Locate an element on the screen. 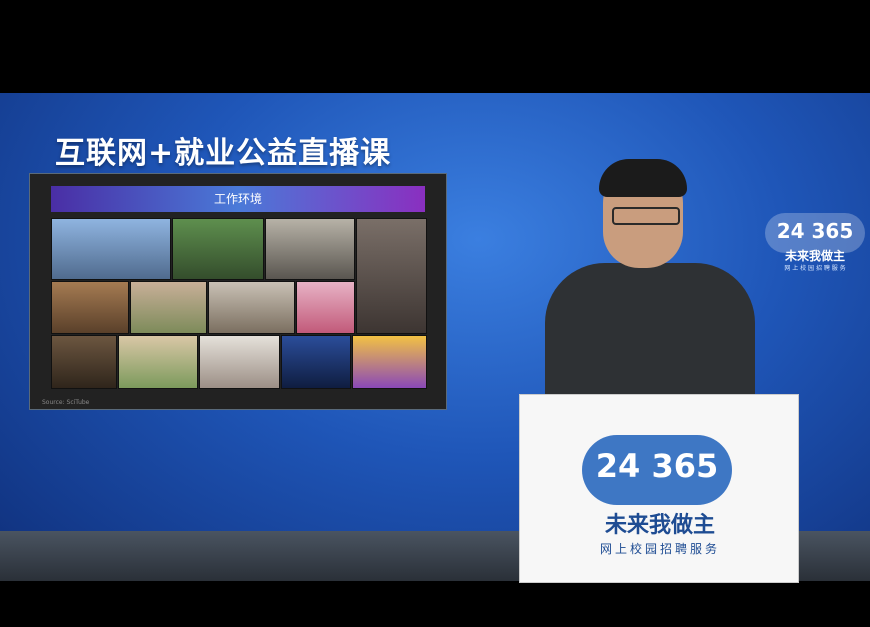 Image resolution: width=870 pixels, height=627 pixels. photo-team-gathering is located at coordinates (239, 362).